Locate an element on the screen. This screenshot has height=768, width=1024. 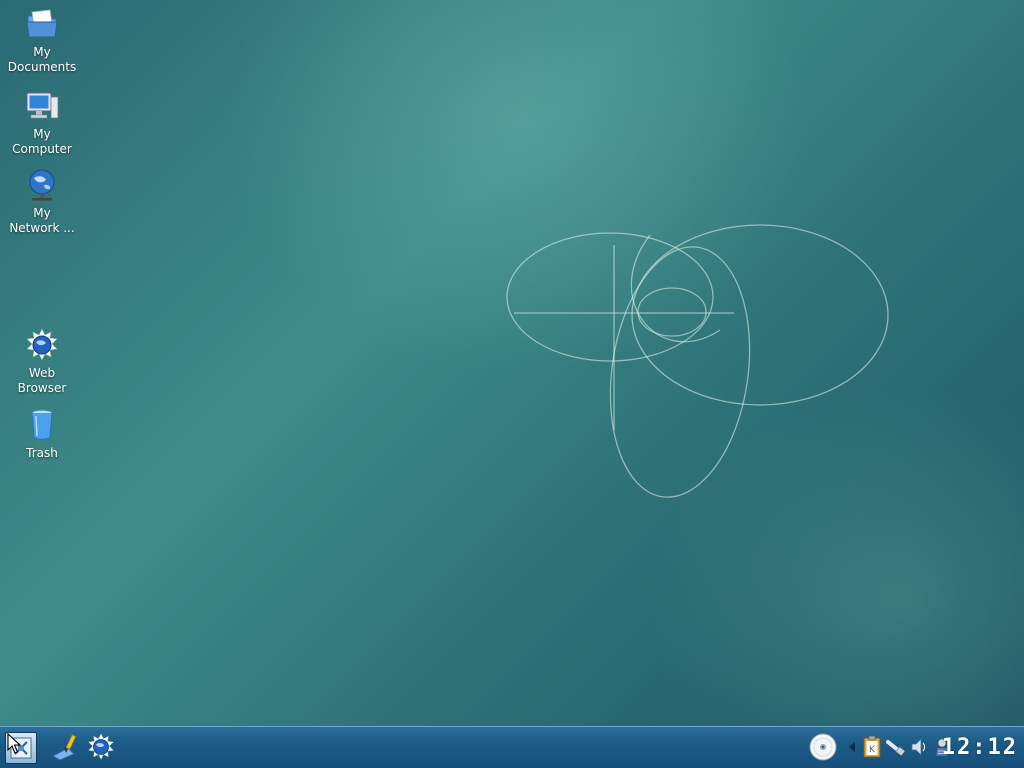
paint-brush-icon is located at coordinates (64, 747).